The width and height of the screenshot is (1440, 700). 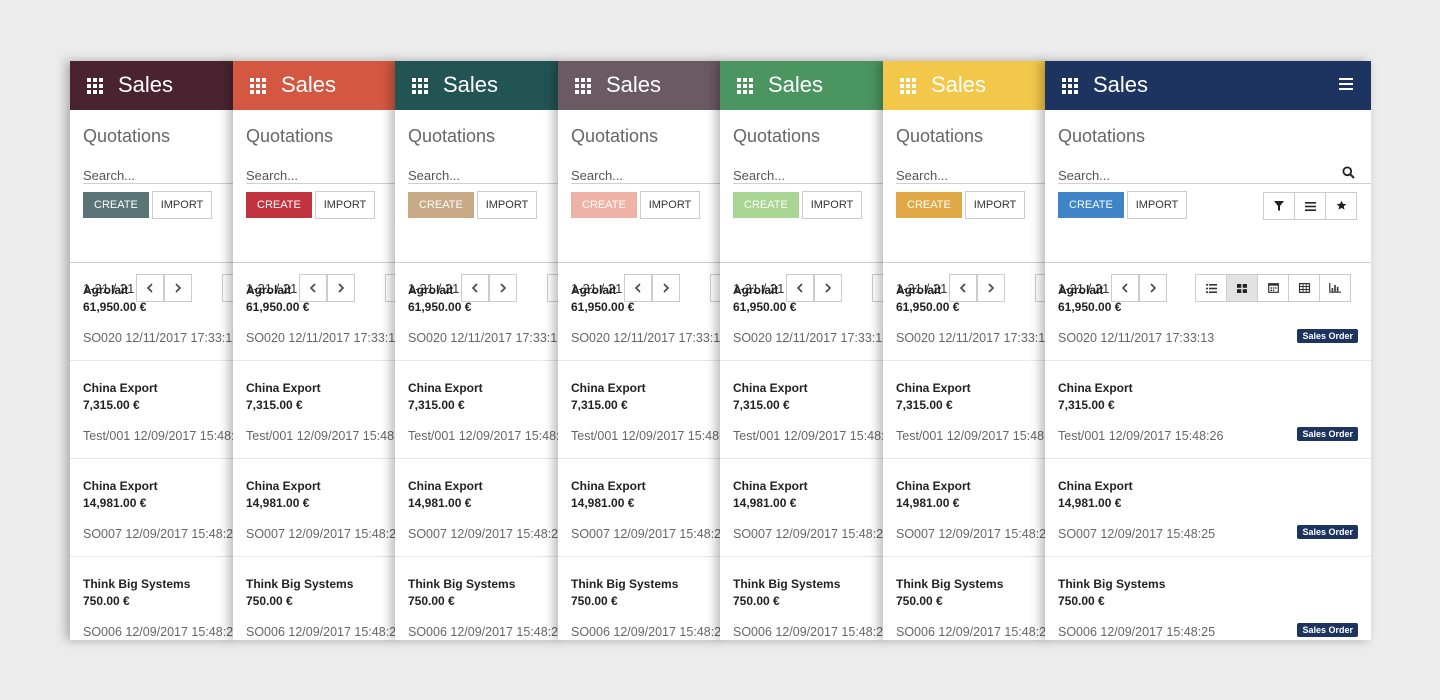 I want to click on menu-icon, so click(x=1346, y=84).